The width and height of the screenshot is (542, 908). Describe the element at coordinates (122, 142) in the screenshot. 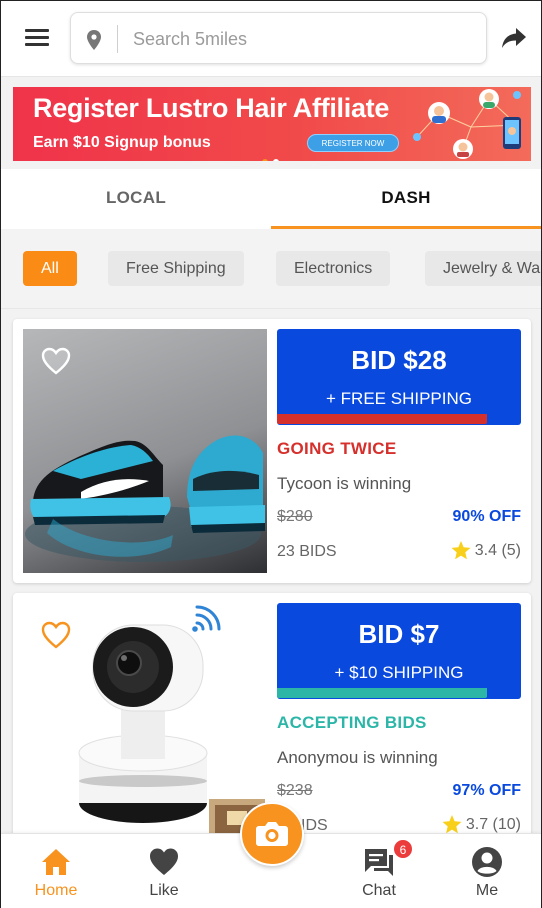

I see `banner-subtitle: Earn $10 Signup bonus` at that location.